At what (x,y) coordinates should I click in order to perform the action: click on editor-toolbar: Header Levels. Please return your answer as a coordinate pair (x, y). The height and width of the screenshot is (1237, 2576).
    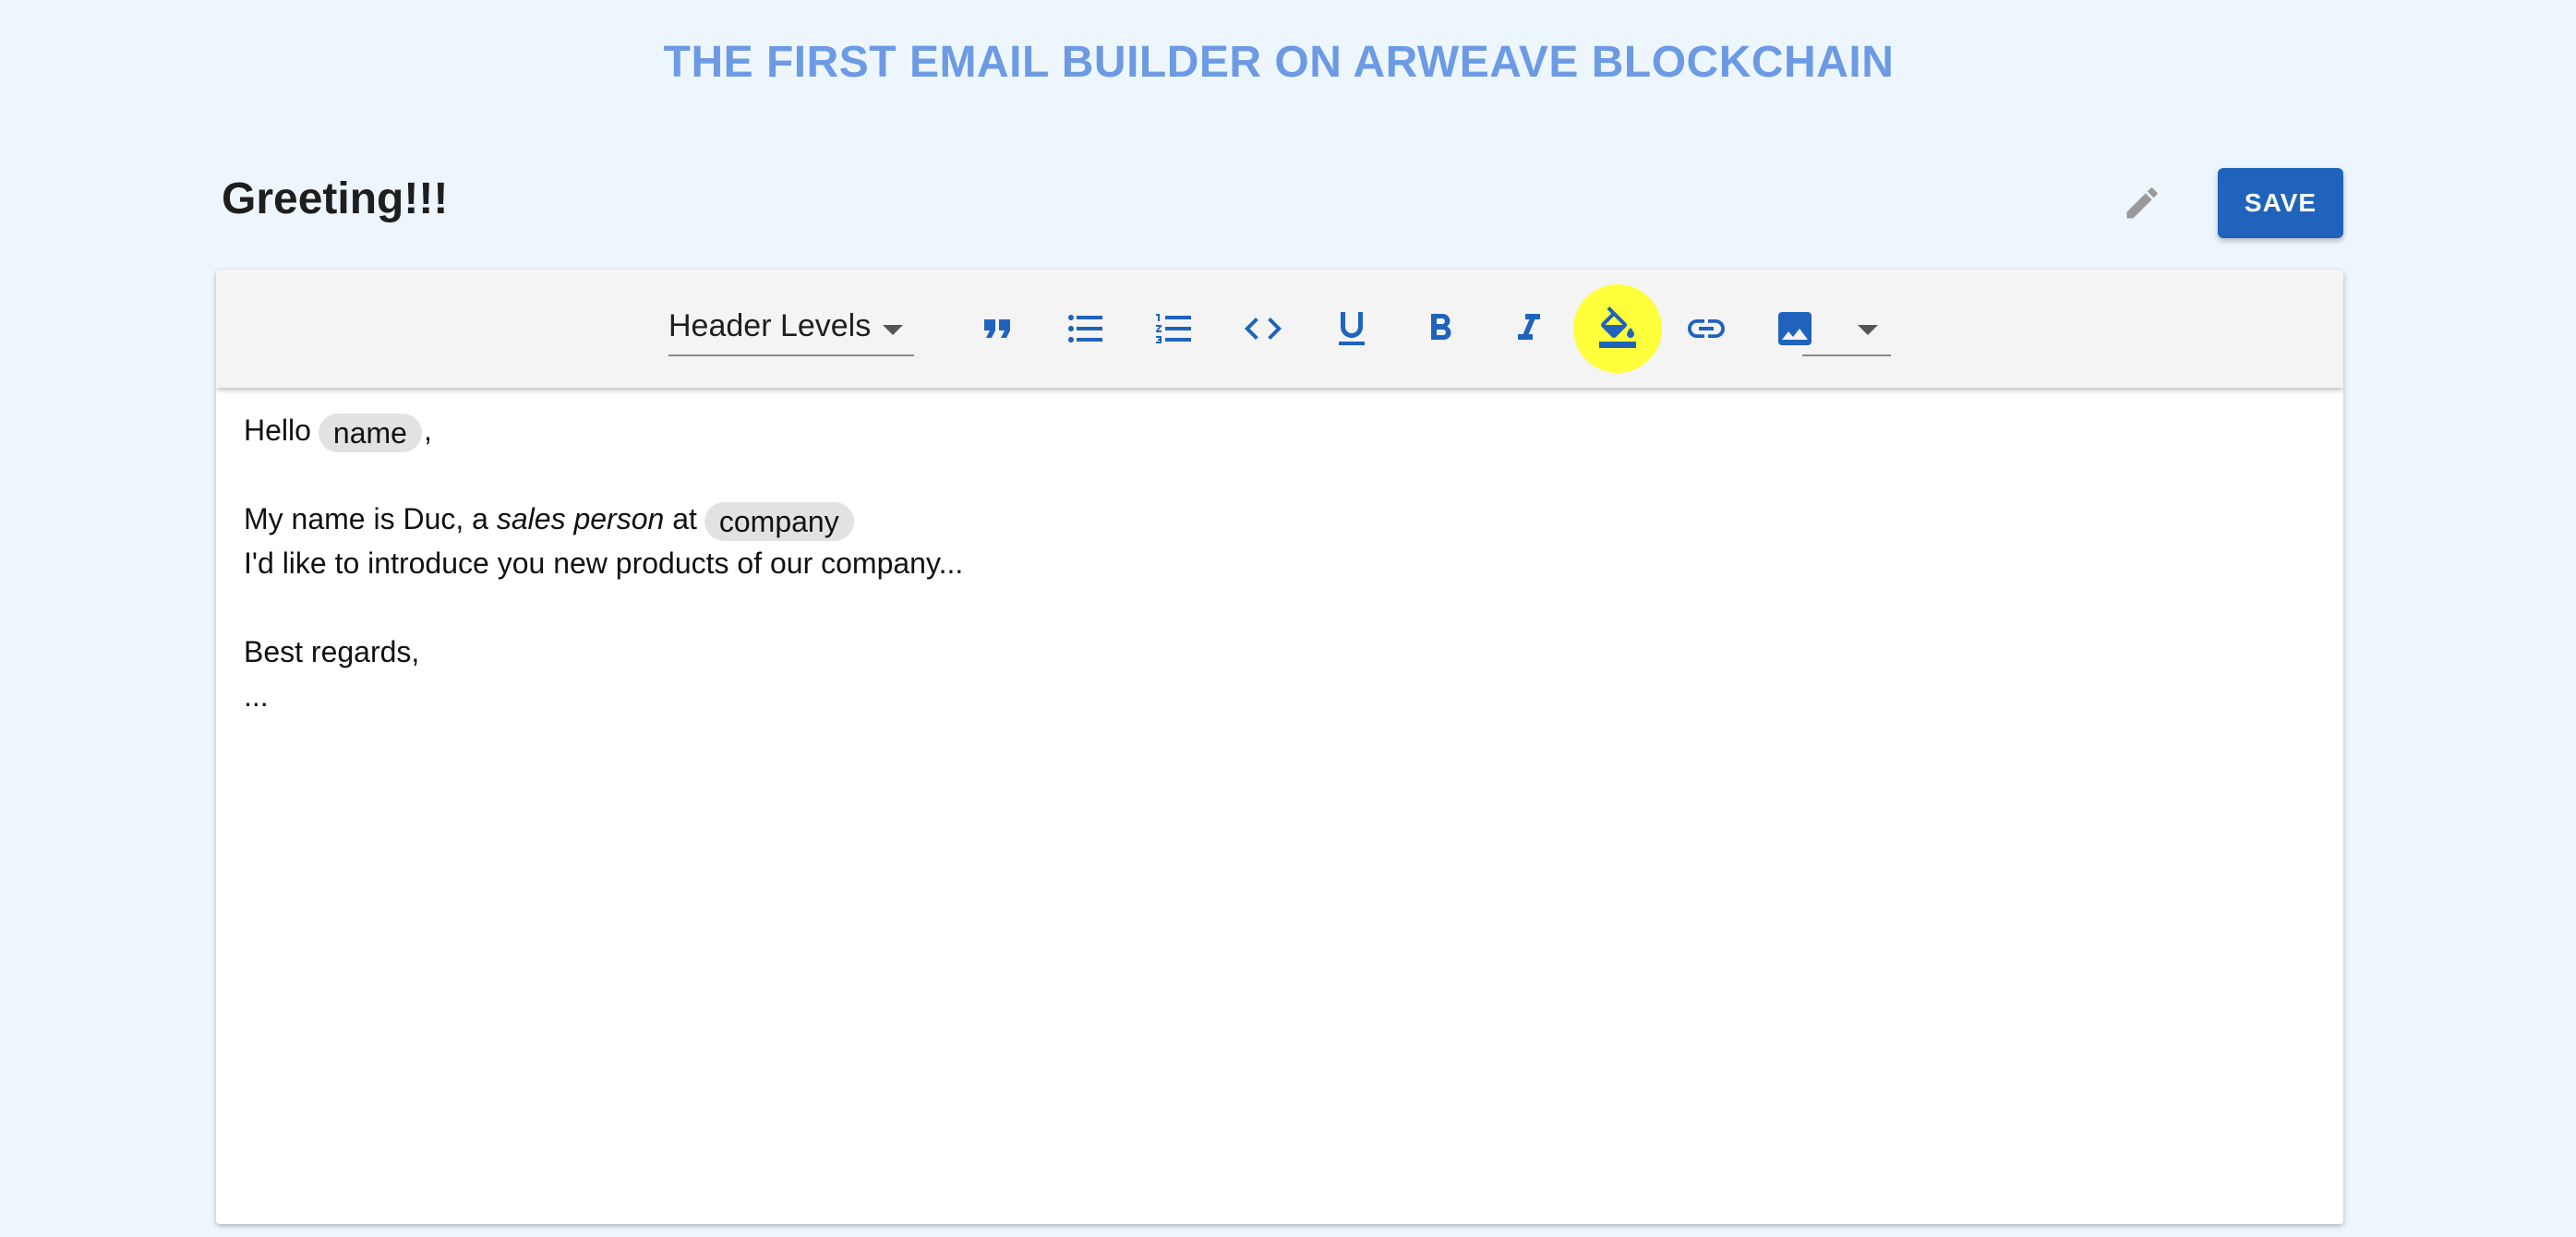
    Looking at the image, I should click on (1279, 329).